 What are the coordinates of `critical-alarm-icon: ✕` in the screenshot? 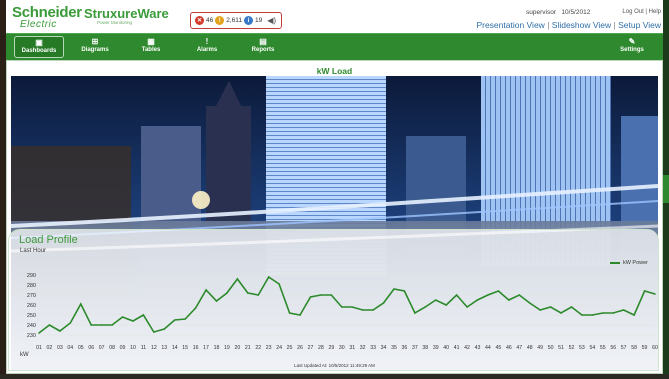 It's located at (199, 20).